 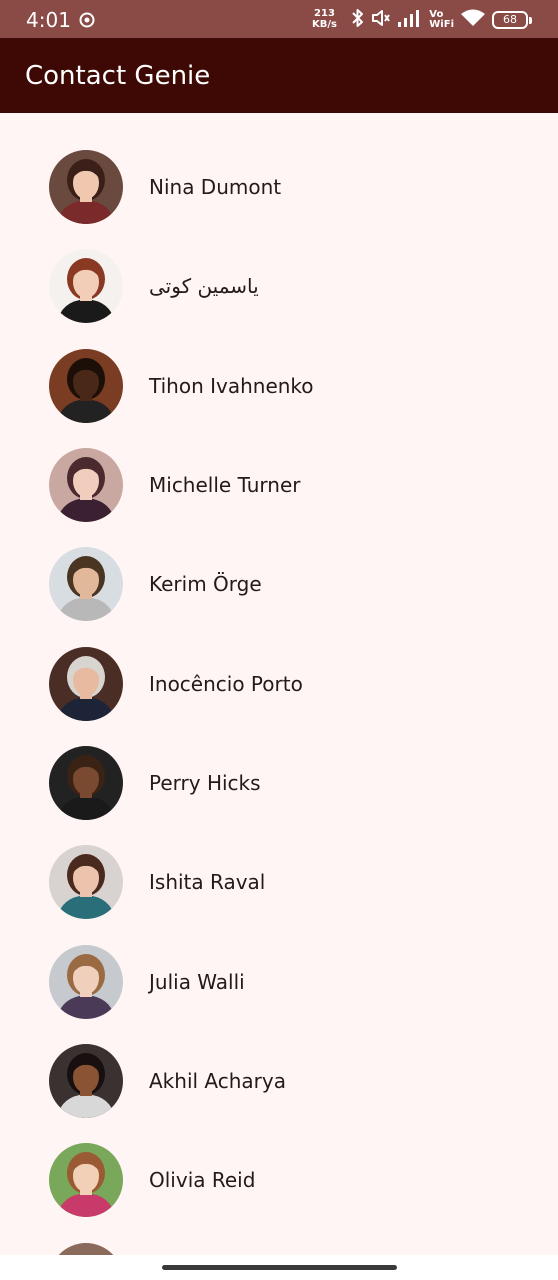 I want to click on contact-avatar, so click(x=86, y=1249).